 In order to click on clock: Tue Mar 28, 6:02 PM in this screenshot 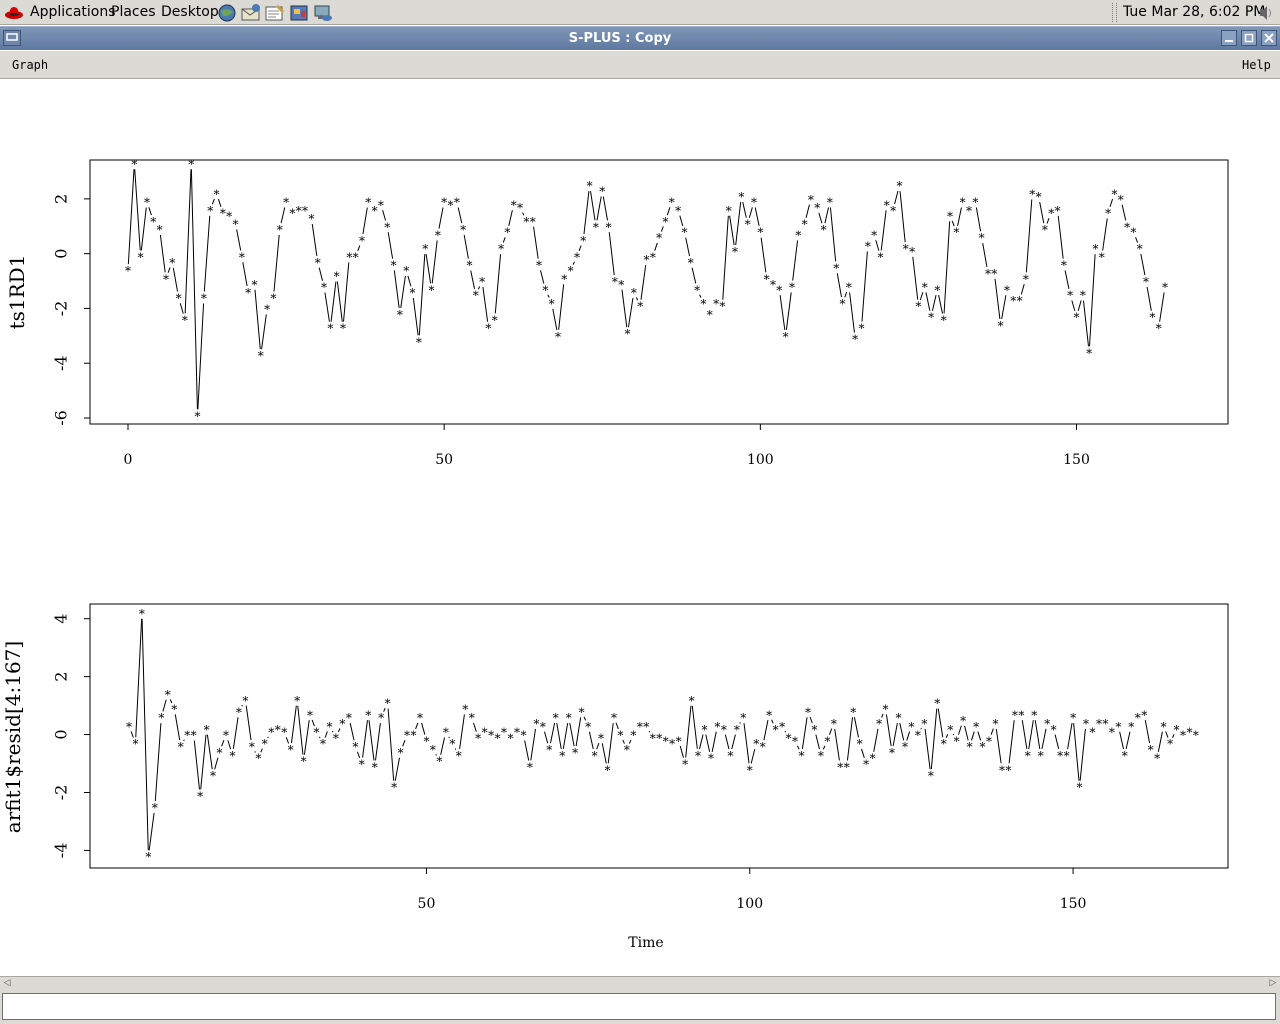, I will do `click(1194, 12)`.